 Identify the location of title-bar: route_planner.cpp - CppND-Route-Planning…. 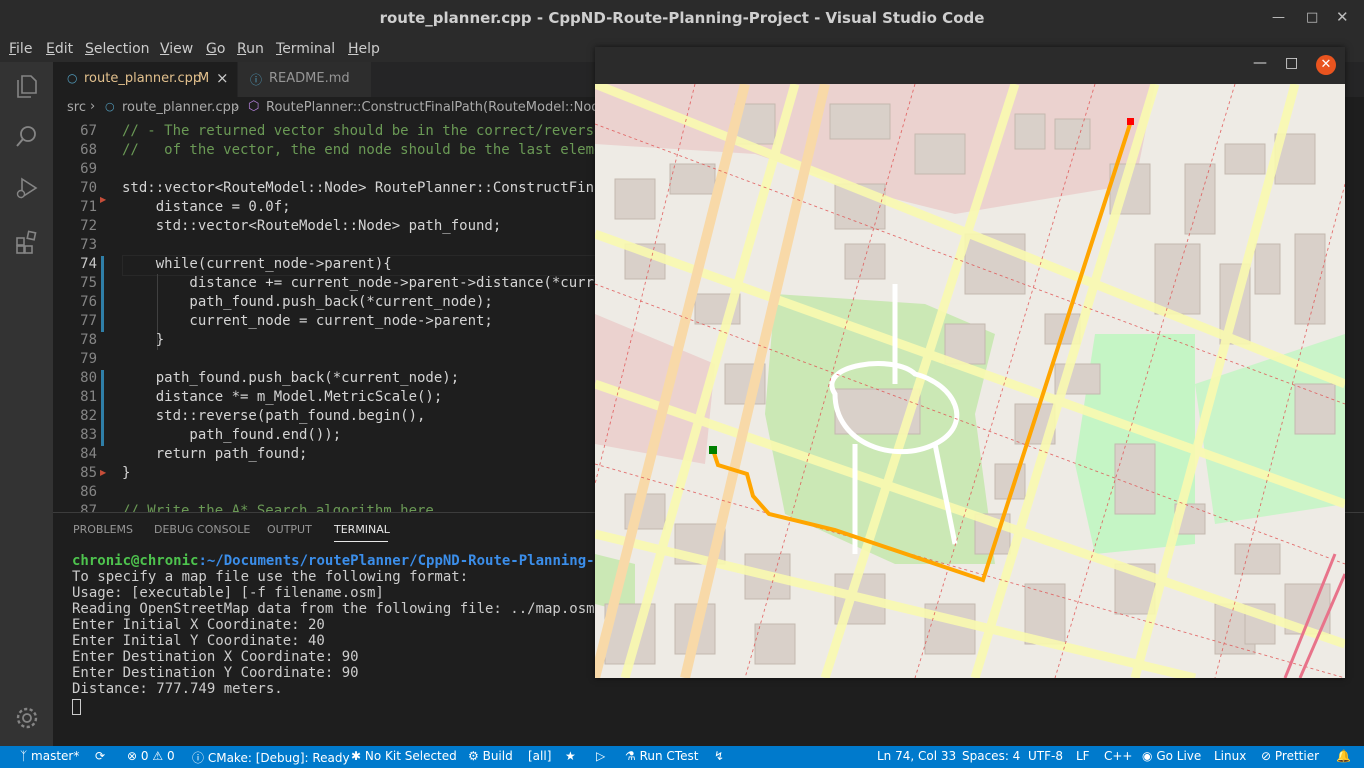
(682, 19).